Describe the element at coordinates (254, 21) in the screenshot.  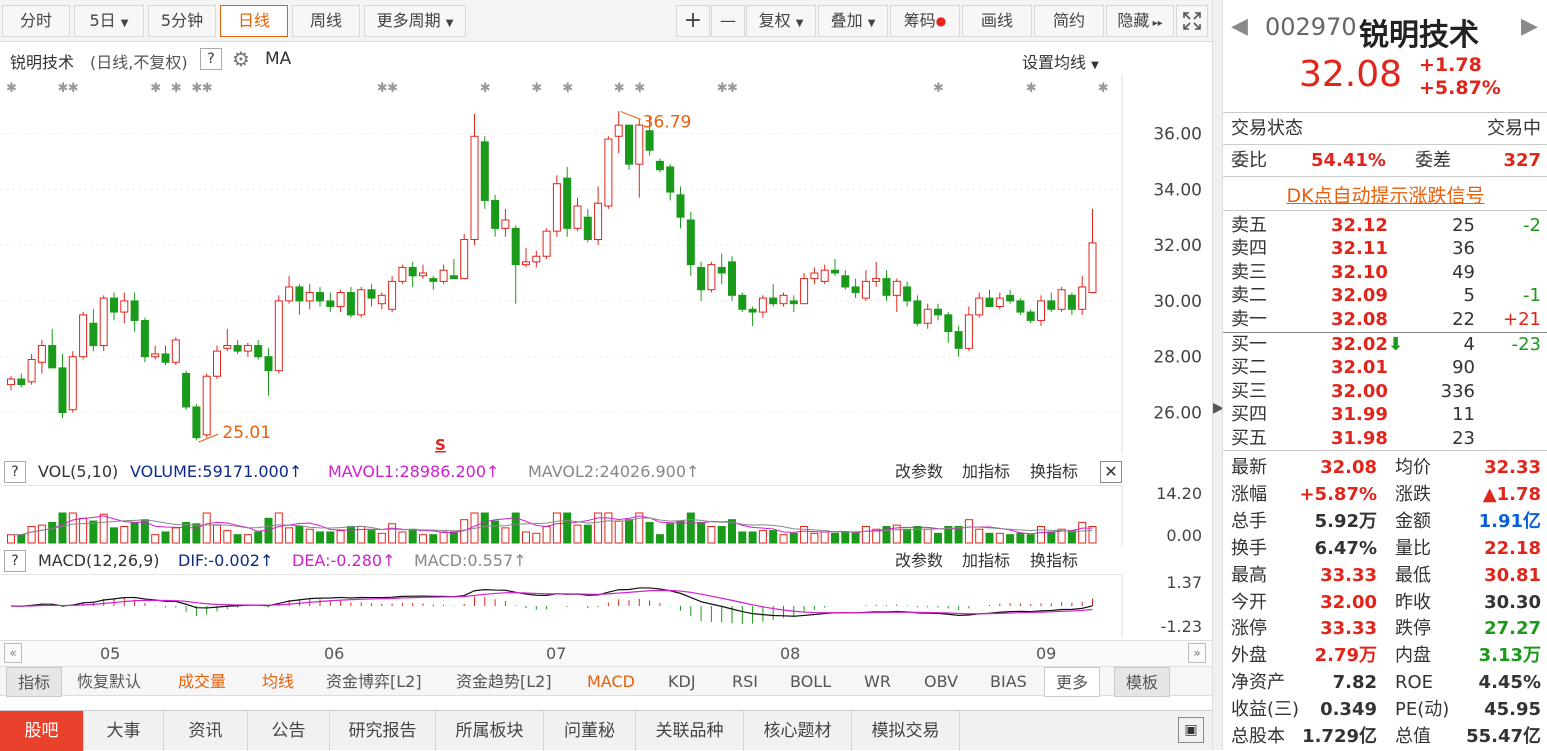
I see `period-tab-daily: 日线` at that location.